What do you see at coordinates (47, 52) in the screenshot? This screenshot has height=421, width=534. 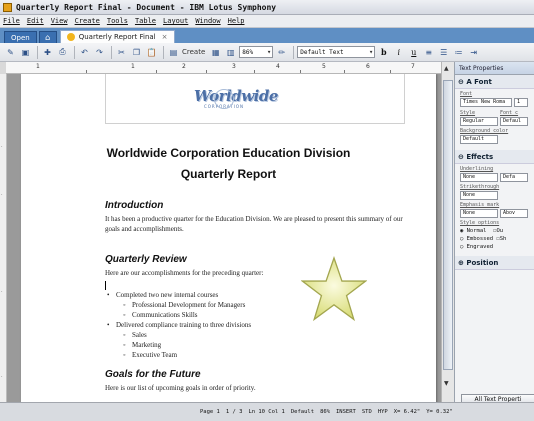 I see `add-icon: ✚` at bounding box center [47, 52].